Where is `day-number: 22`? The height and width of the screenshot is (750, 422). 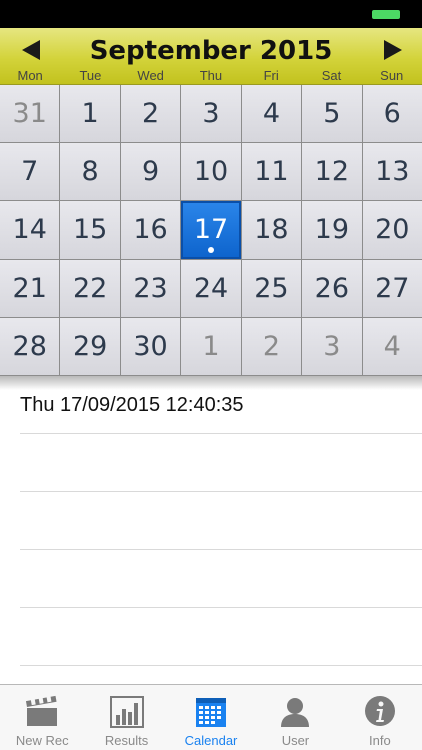
day-number: 22 is located at coordinates (90, 288).